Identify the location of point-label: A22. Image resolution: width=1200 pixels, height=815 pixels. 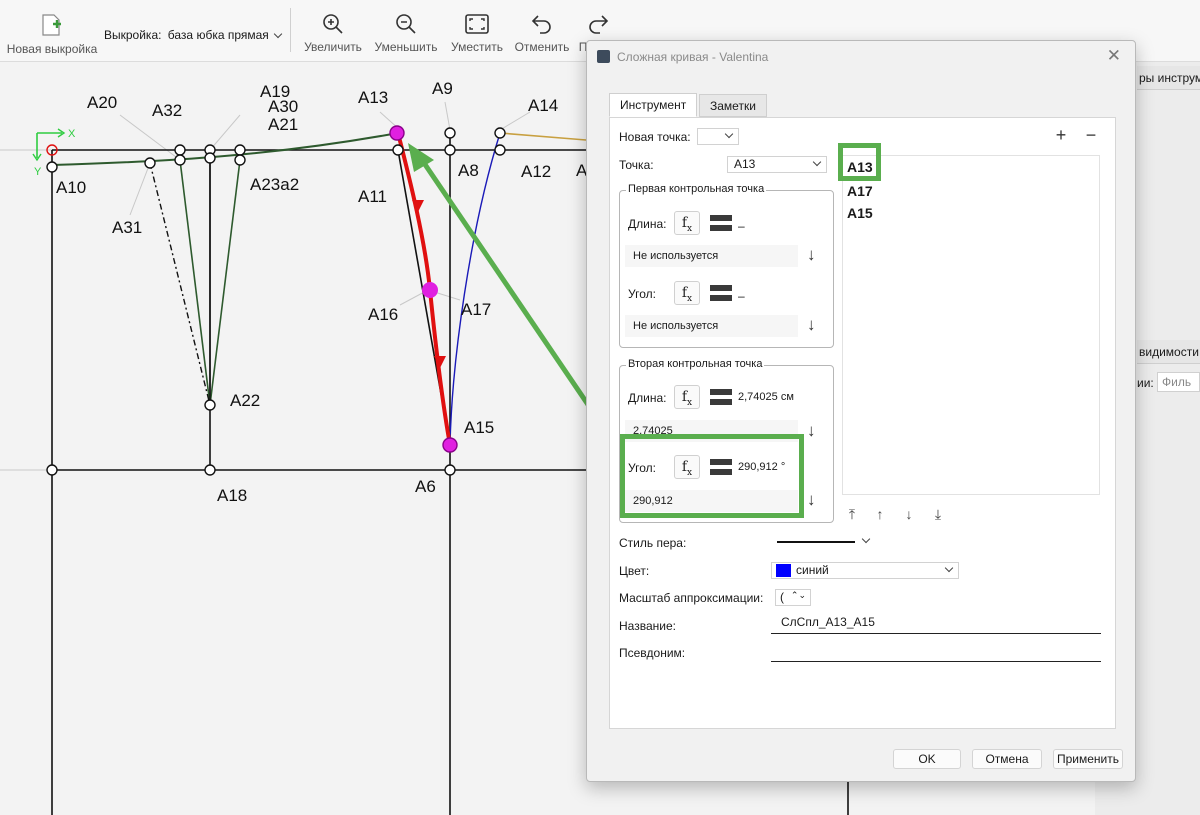
(245, 400).